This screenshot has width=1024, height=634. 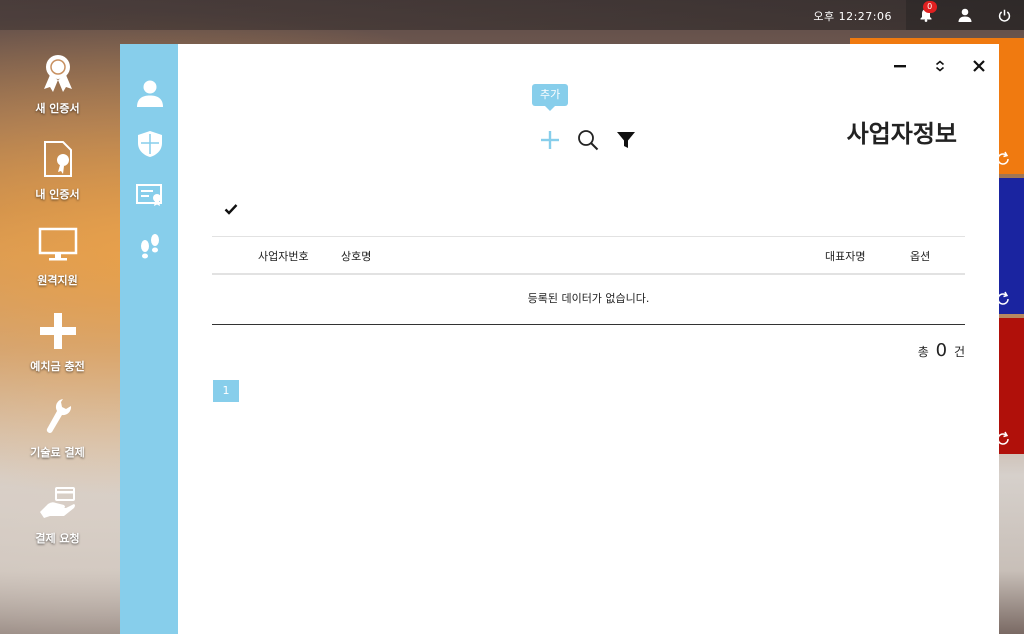 I want to click on column-header-options: 옵션, so click(x=920, y=256).